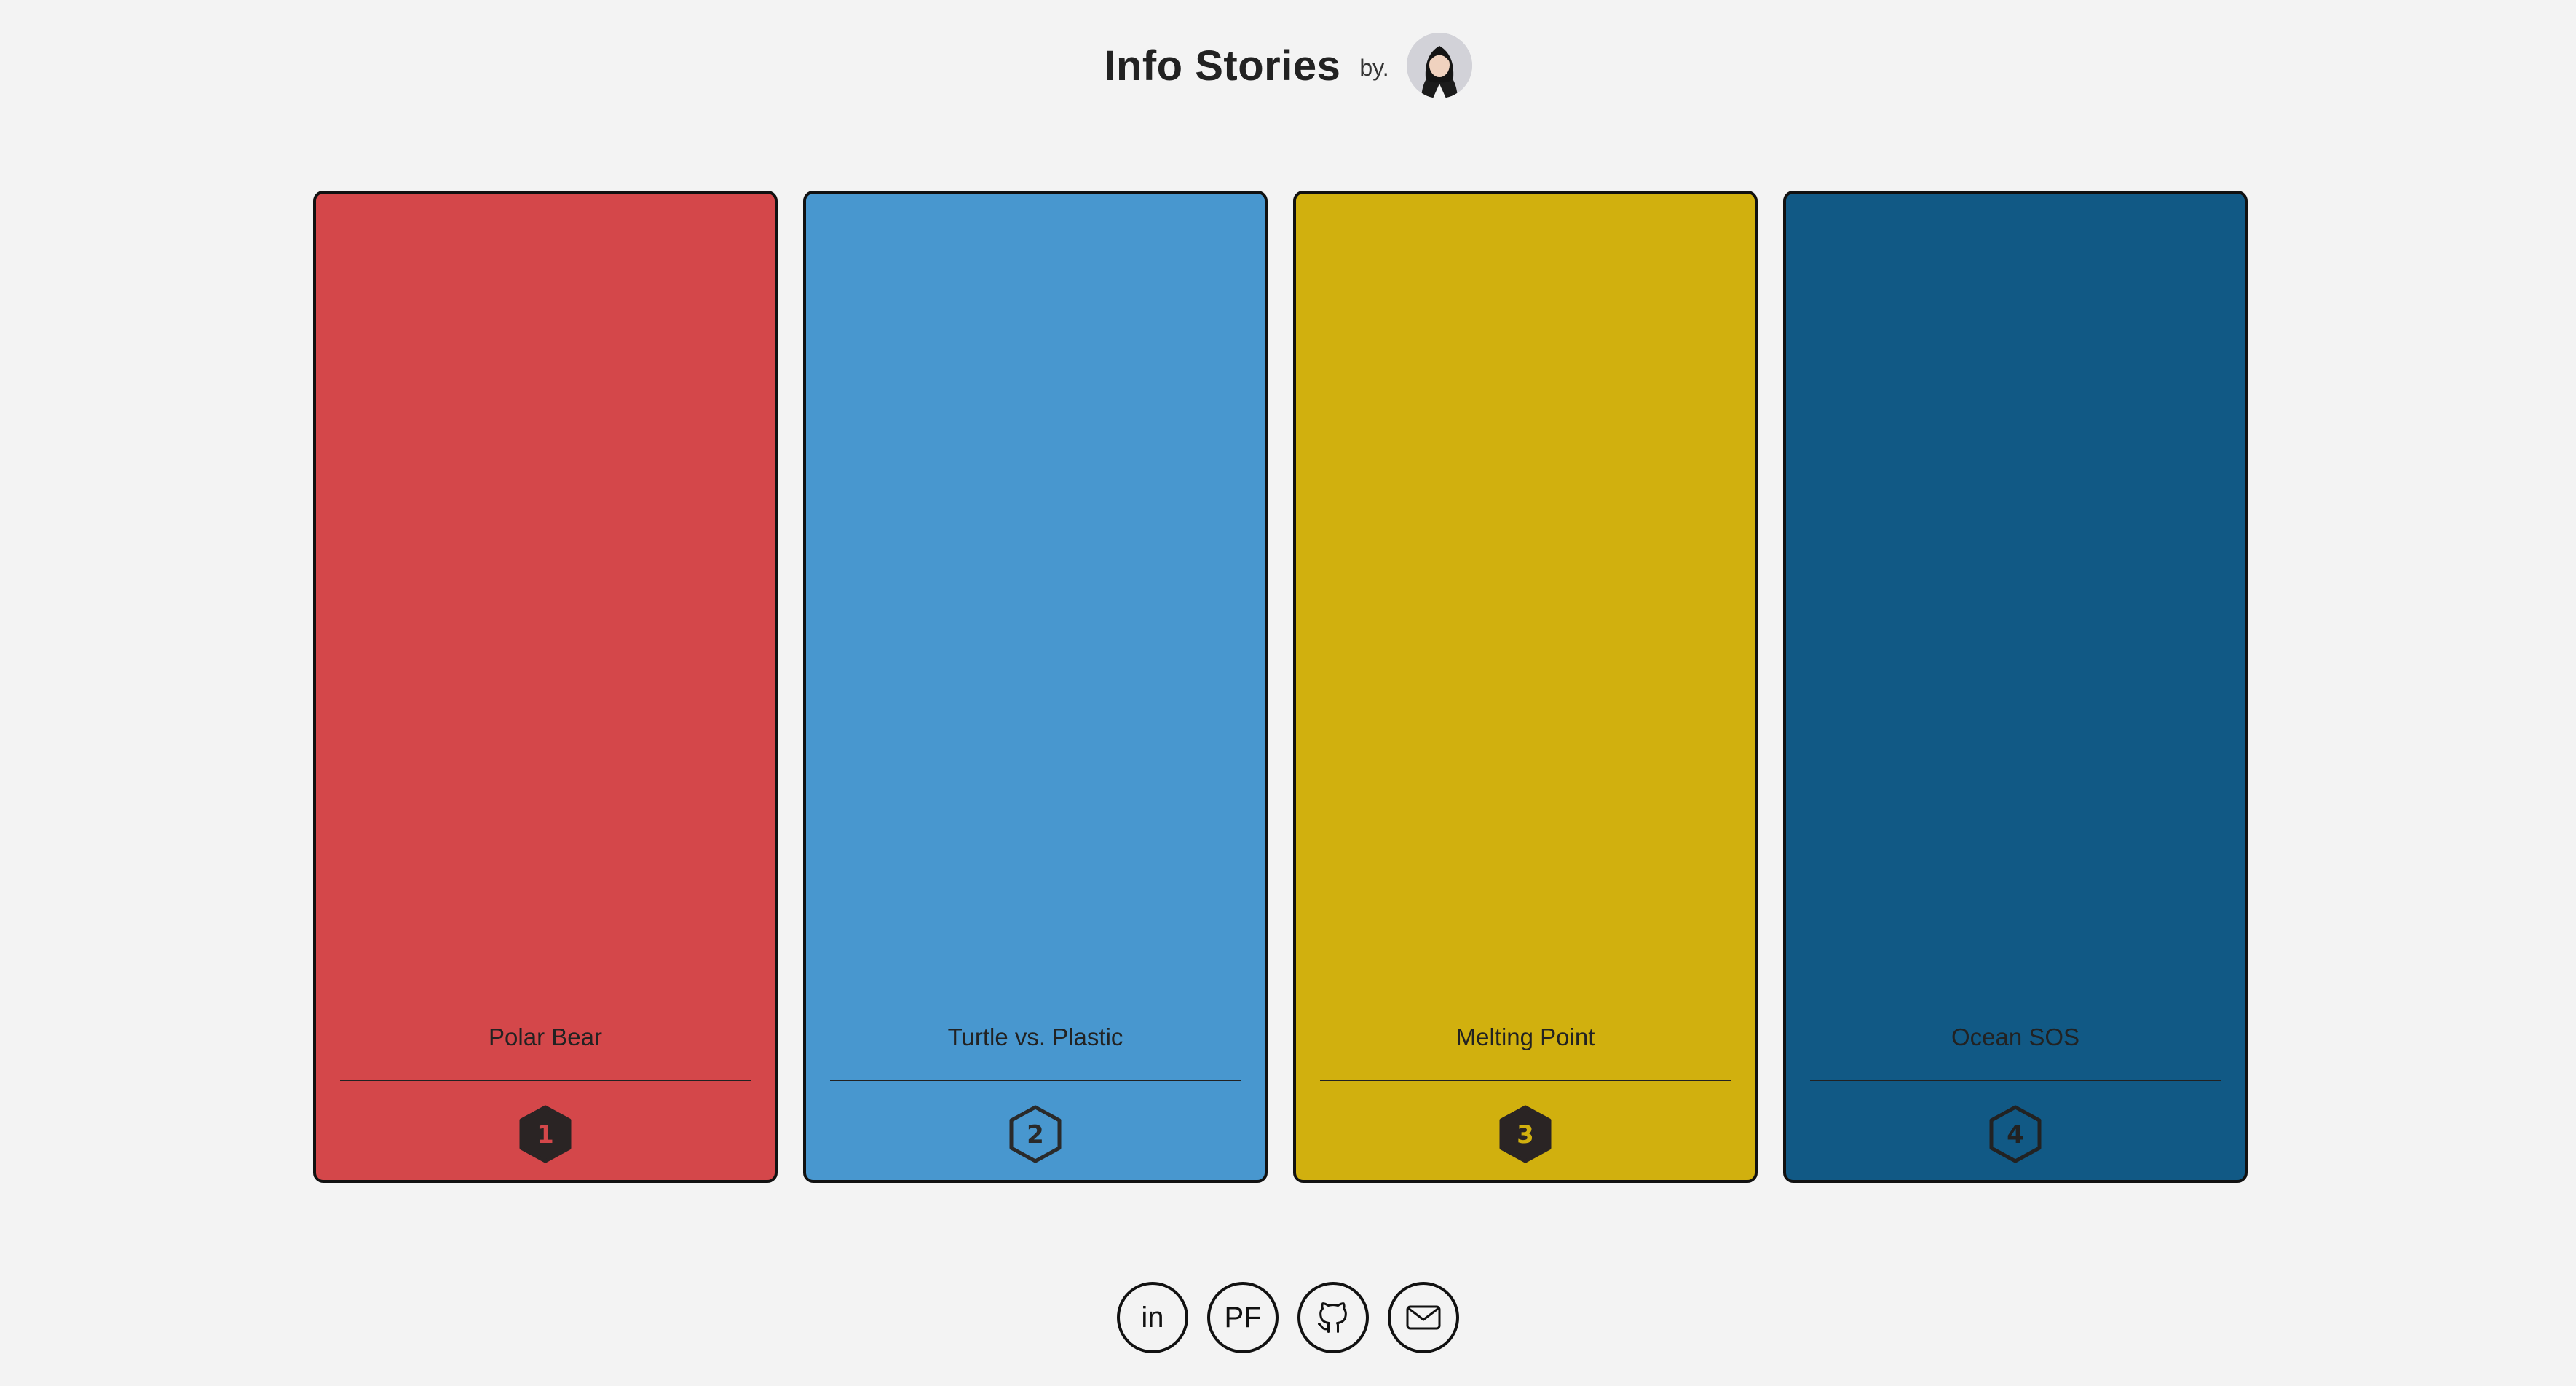 The width and height of the screenshot is (2576, 1386). What do you see at coordinates (2016, 687) in the screenshot?
I see `story-card-ocean-sos: Ocean SOS 4` at bounding box center [2016, 687].